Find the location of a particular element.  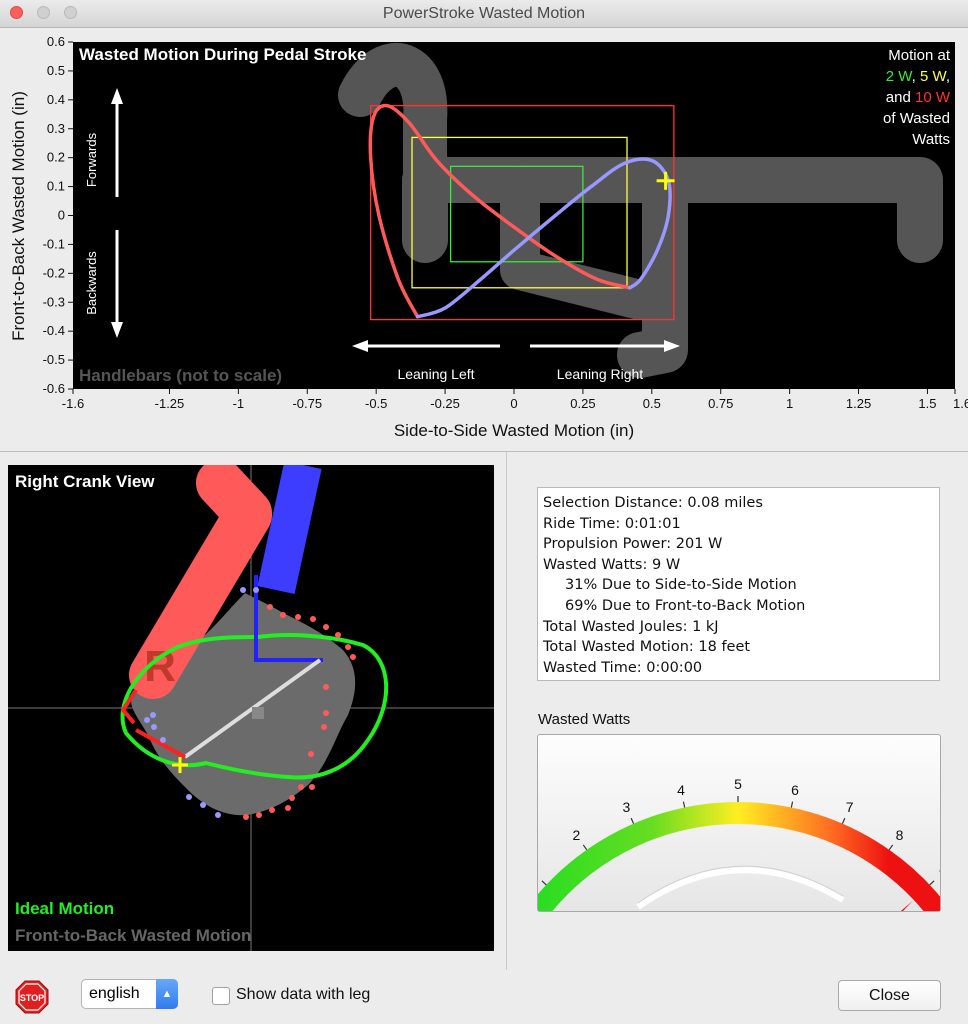

stop-label: STOP is located at coordinates (32, 998).